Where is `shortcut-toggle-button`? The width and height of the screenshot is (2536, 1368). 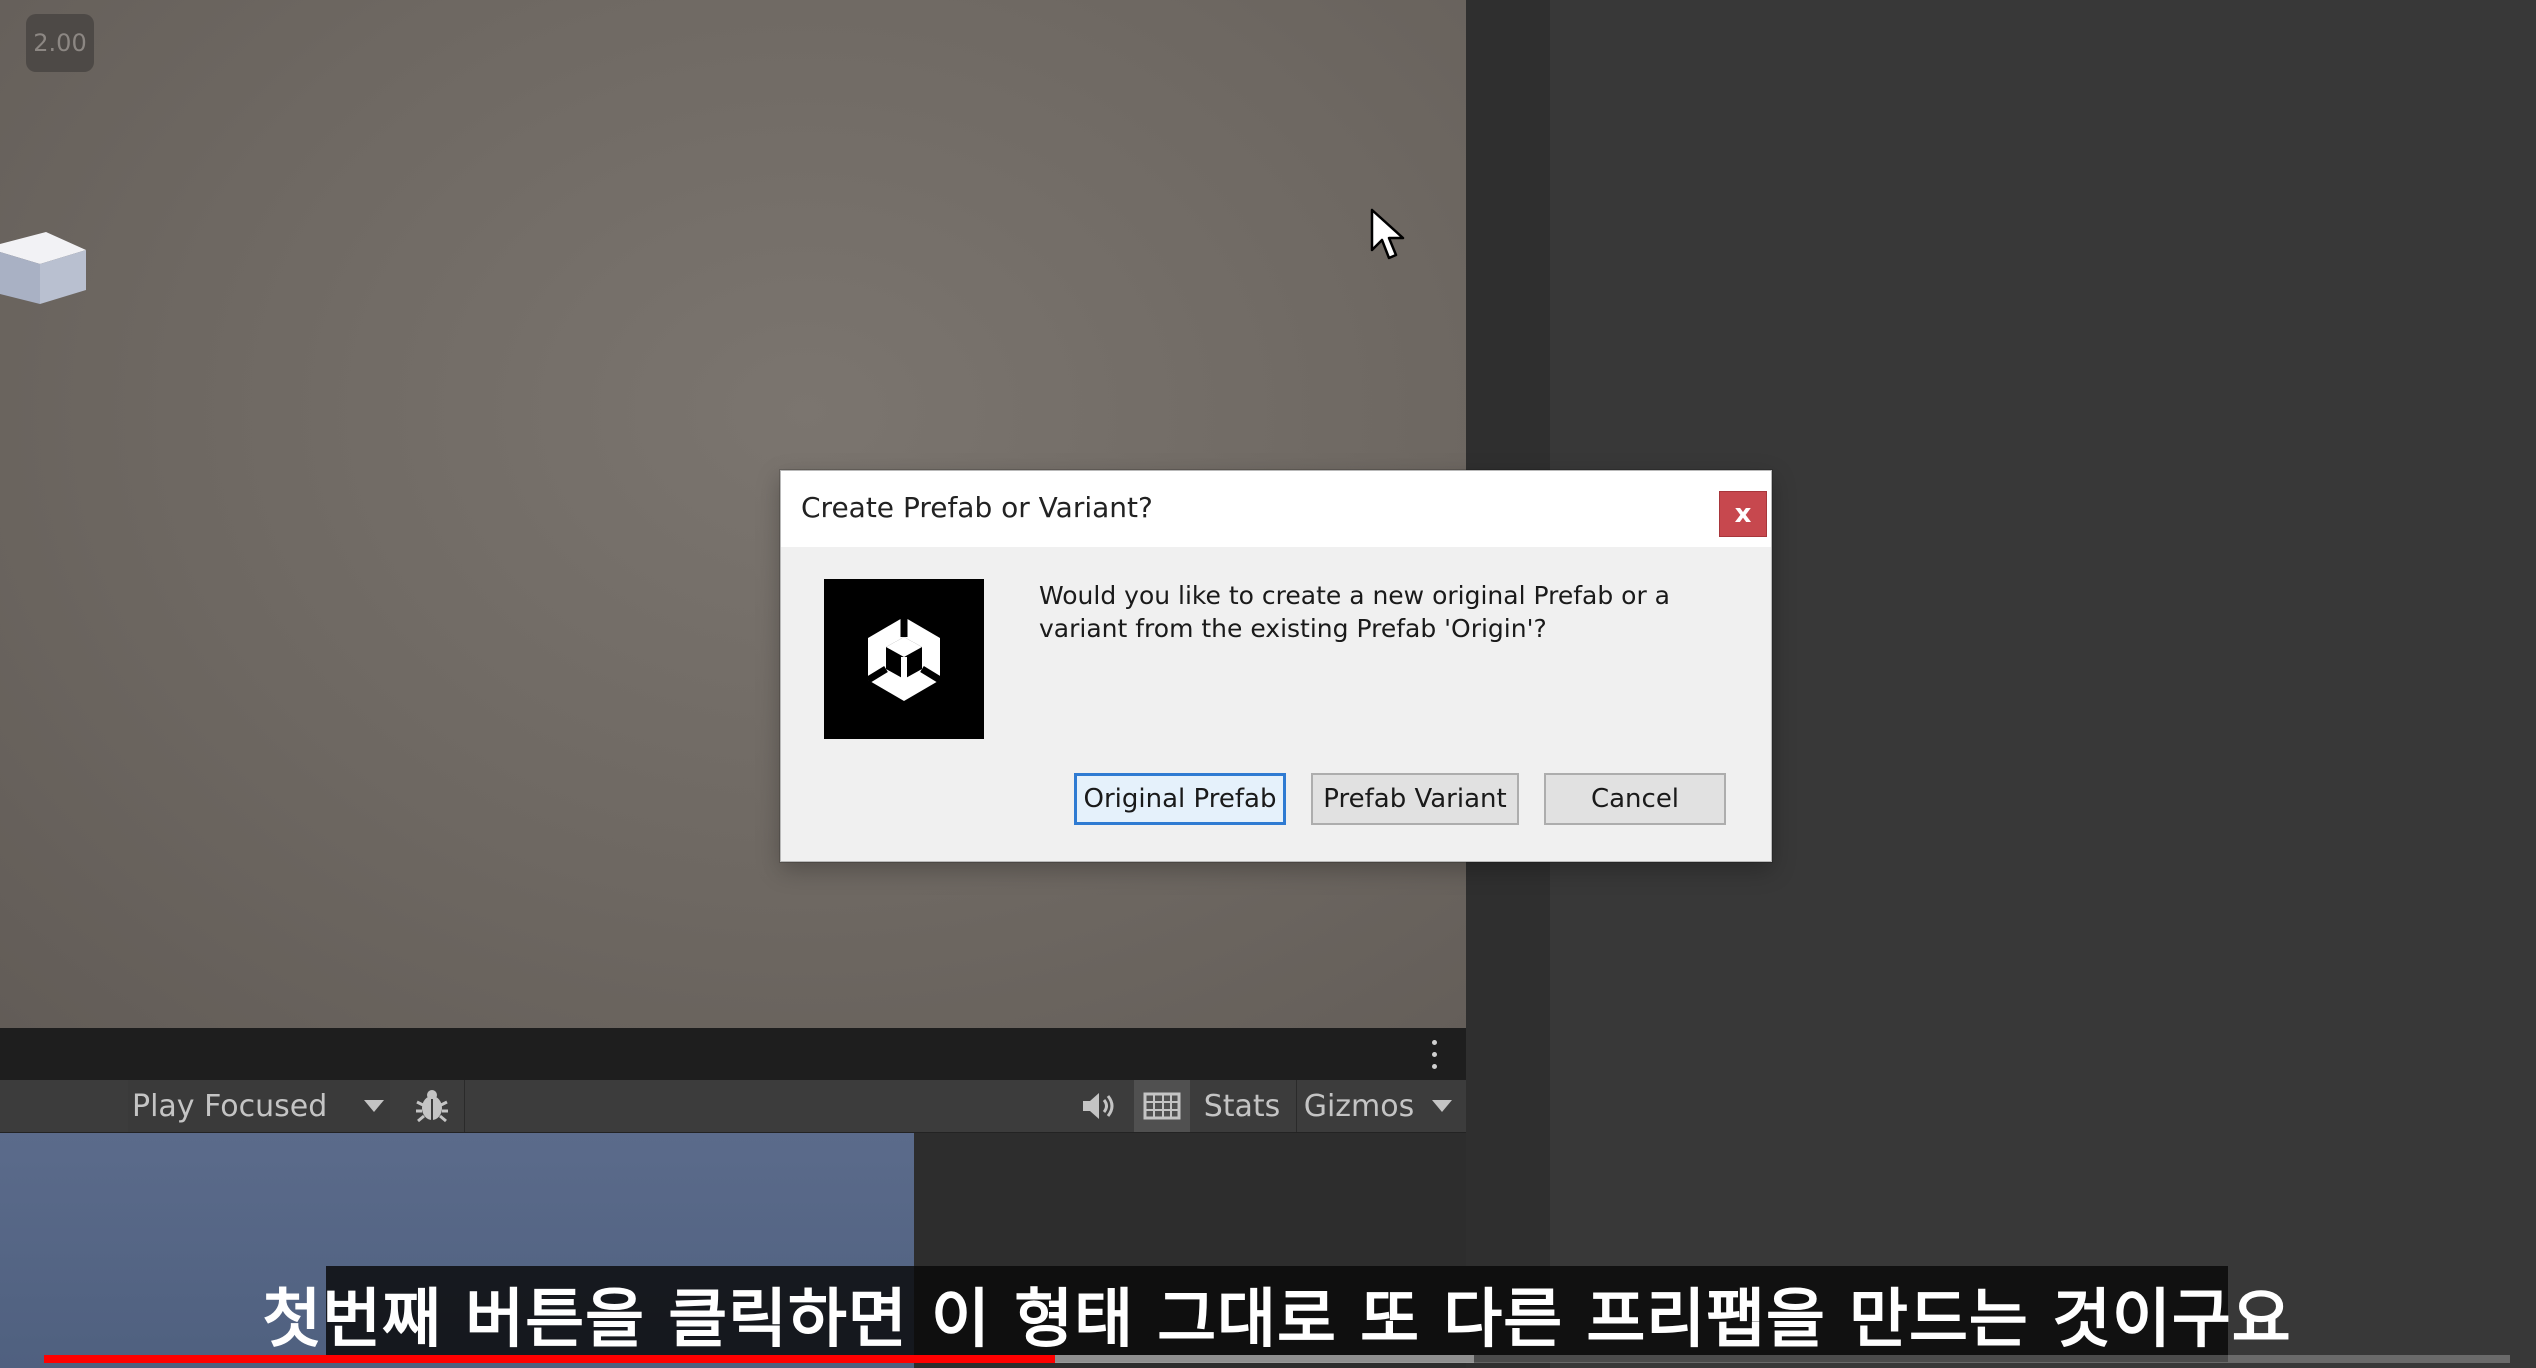 shortcut-toggle-button is located at coordinates (1162, 1106).